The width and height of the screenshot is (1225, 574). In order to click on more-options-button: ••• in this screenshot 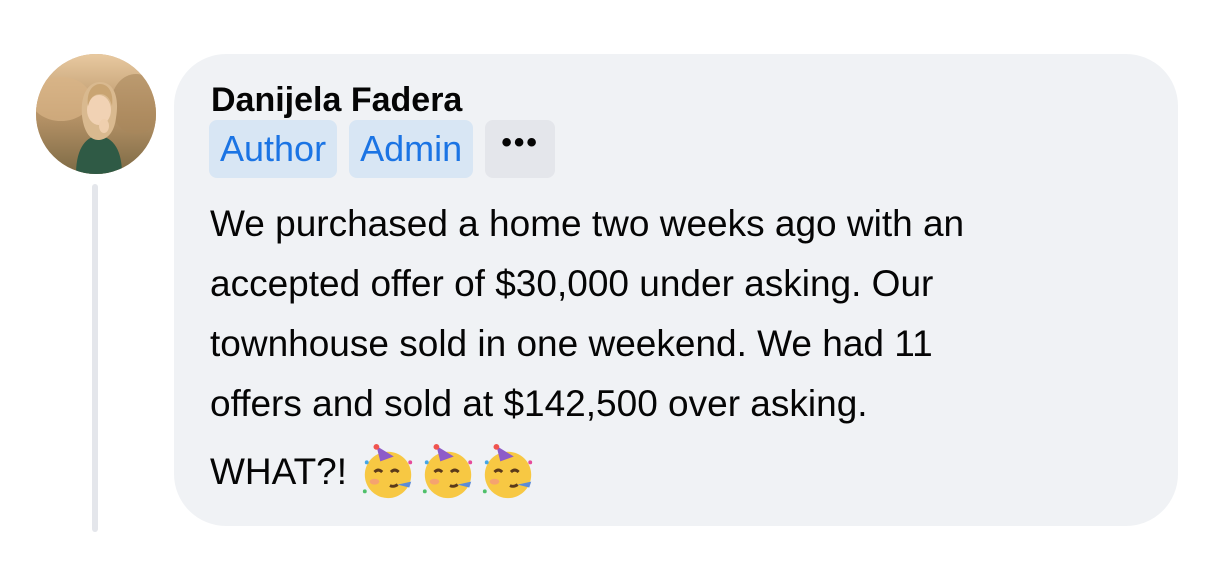, I will do `click(520, 149)`.